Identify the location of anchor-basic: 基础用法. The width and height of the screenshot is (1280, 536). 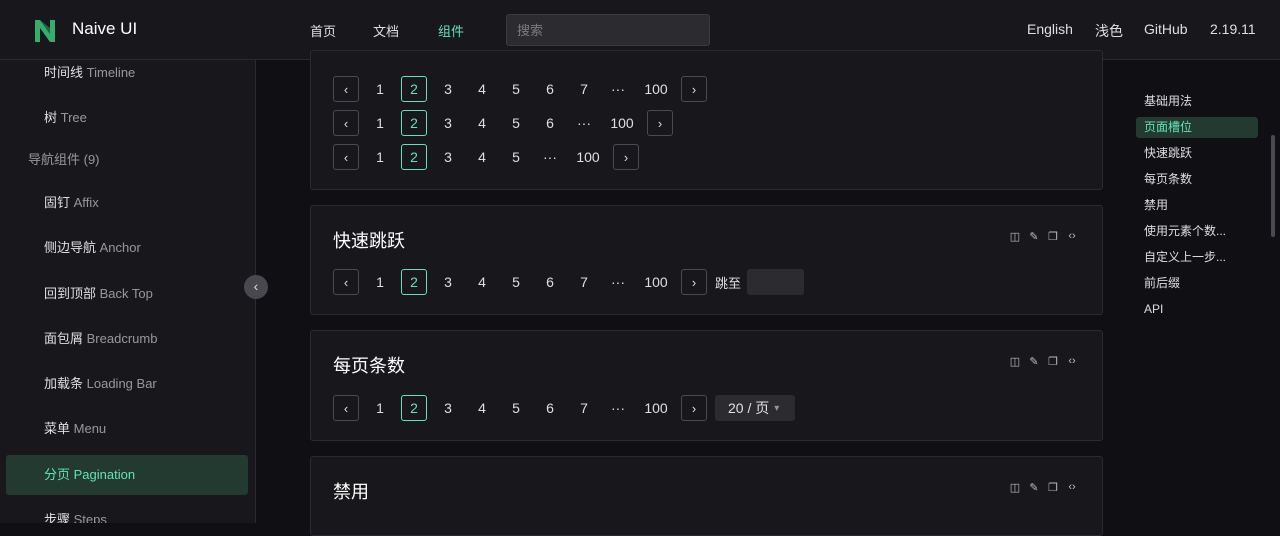
(1197, 101).